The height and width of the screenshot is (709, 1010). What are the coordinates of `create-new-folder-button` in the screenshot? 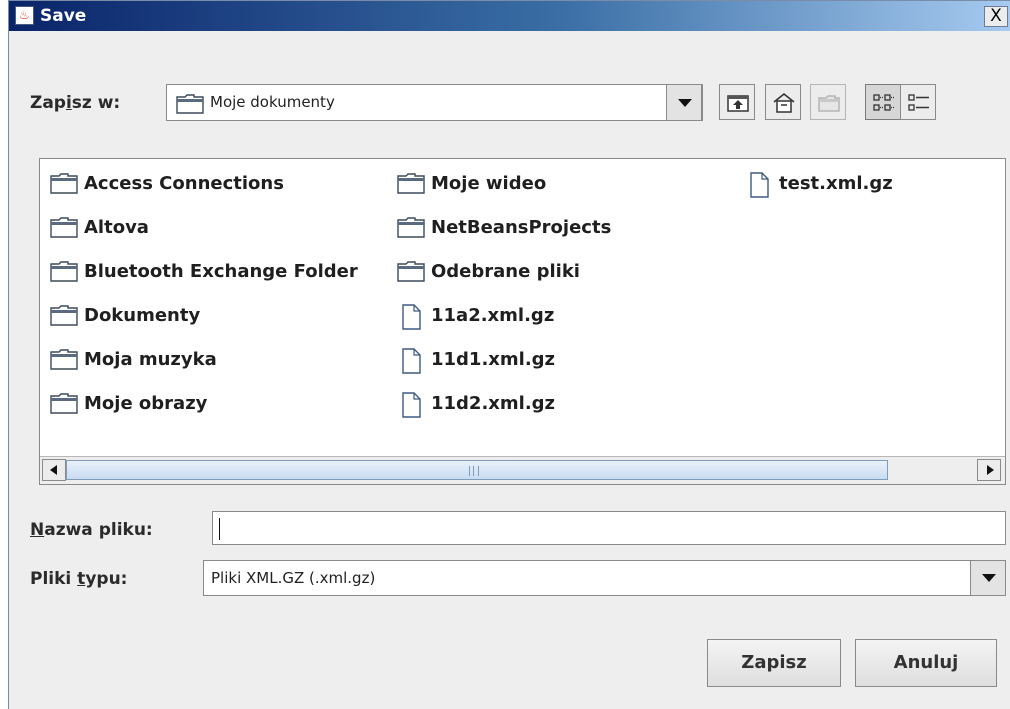 It's located at (828, 102).